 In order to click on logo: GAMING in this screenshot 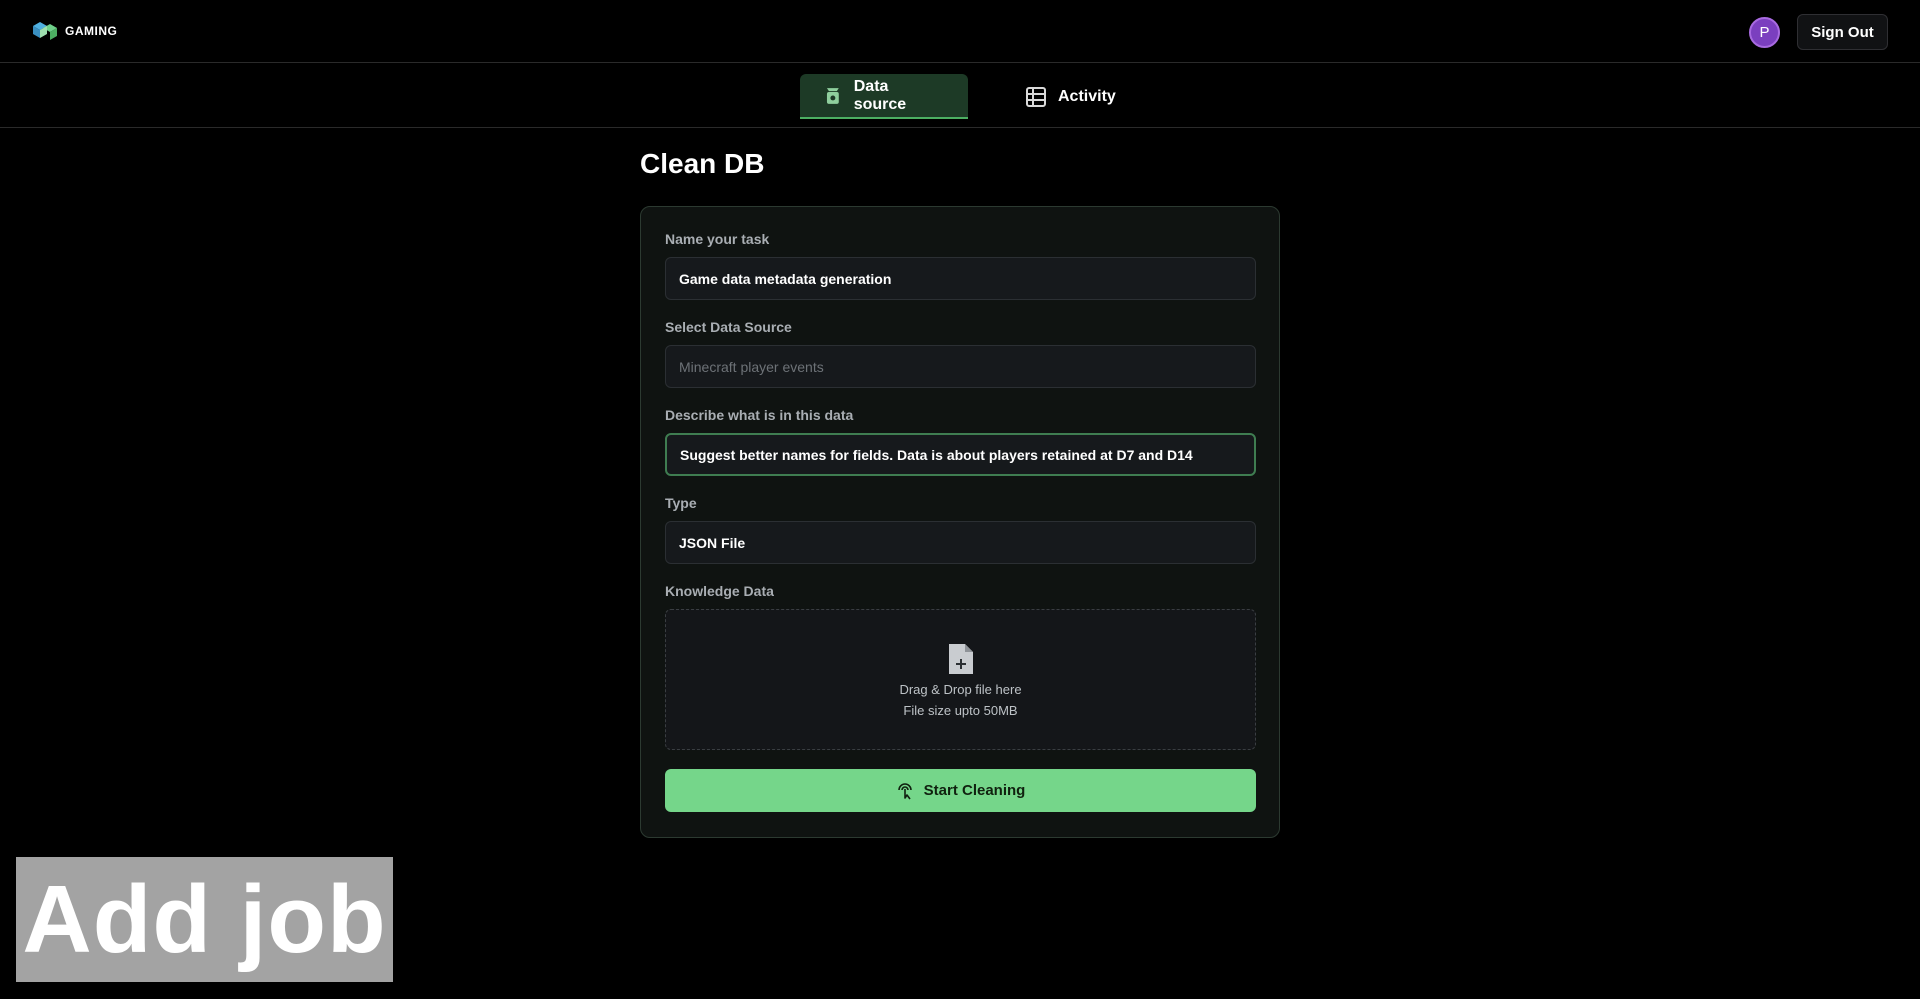, I will do `click(74, 31)`.